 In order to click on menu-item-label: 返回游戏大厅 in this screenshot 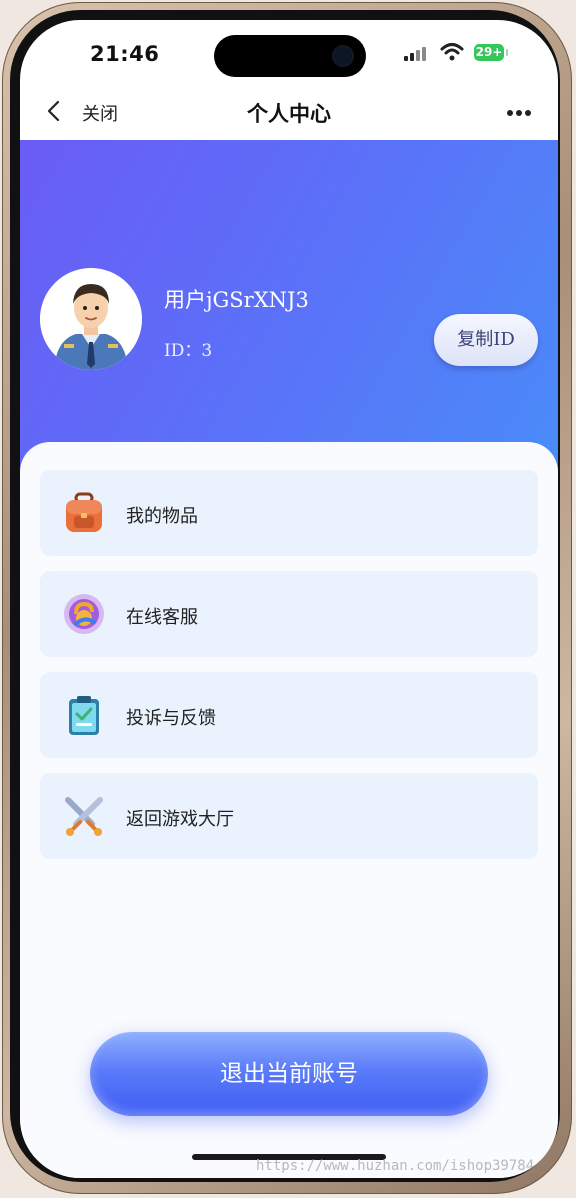, I will do `click(180, 819)`.